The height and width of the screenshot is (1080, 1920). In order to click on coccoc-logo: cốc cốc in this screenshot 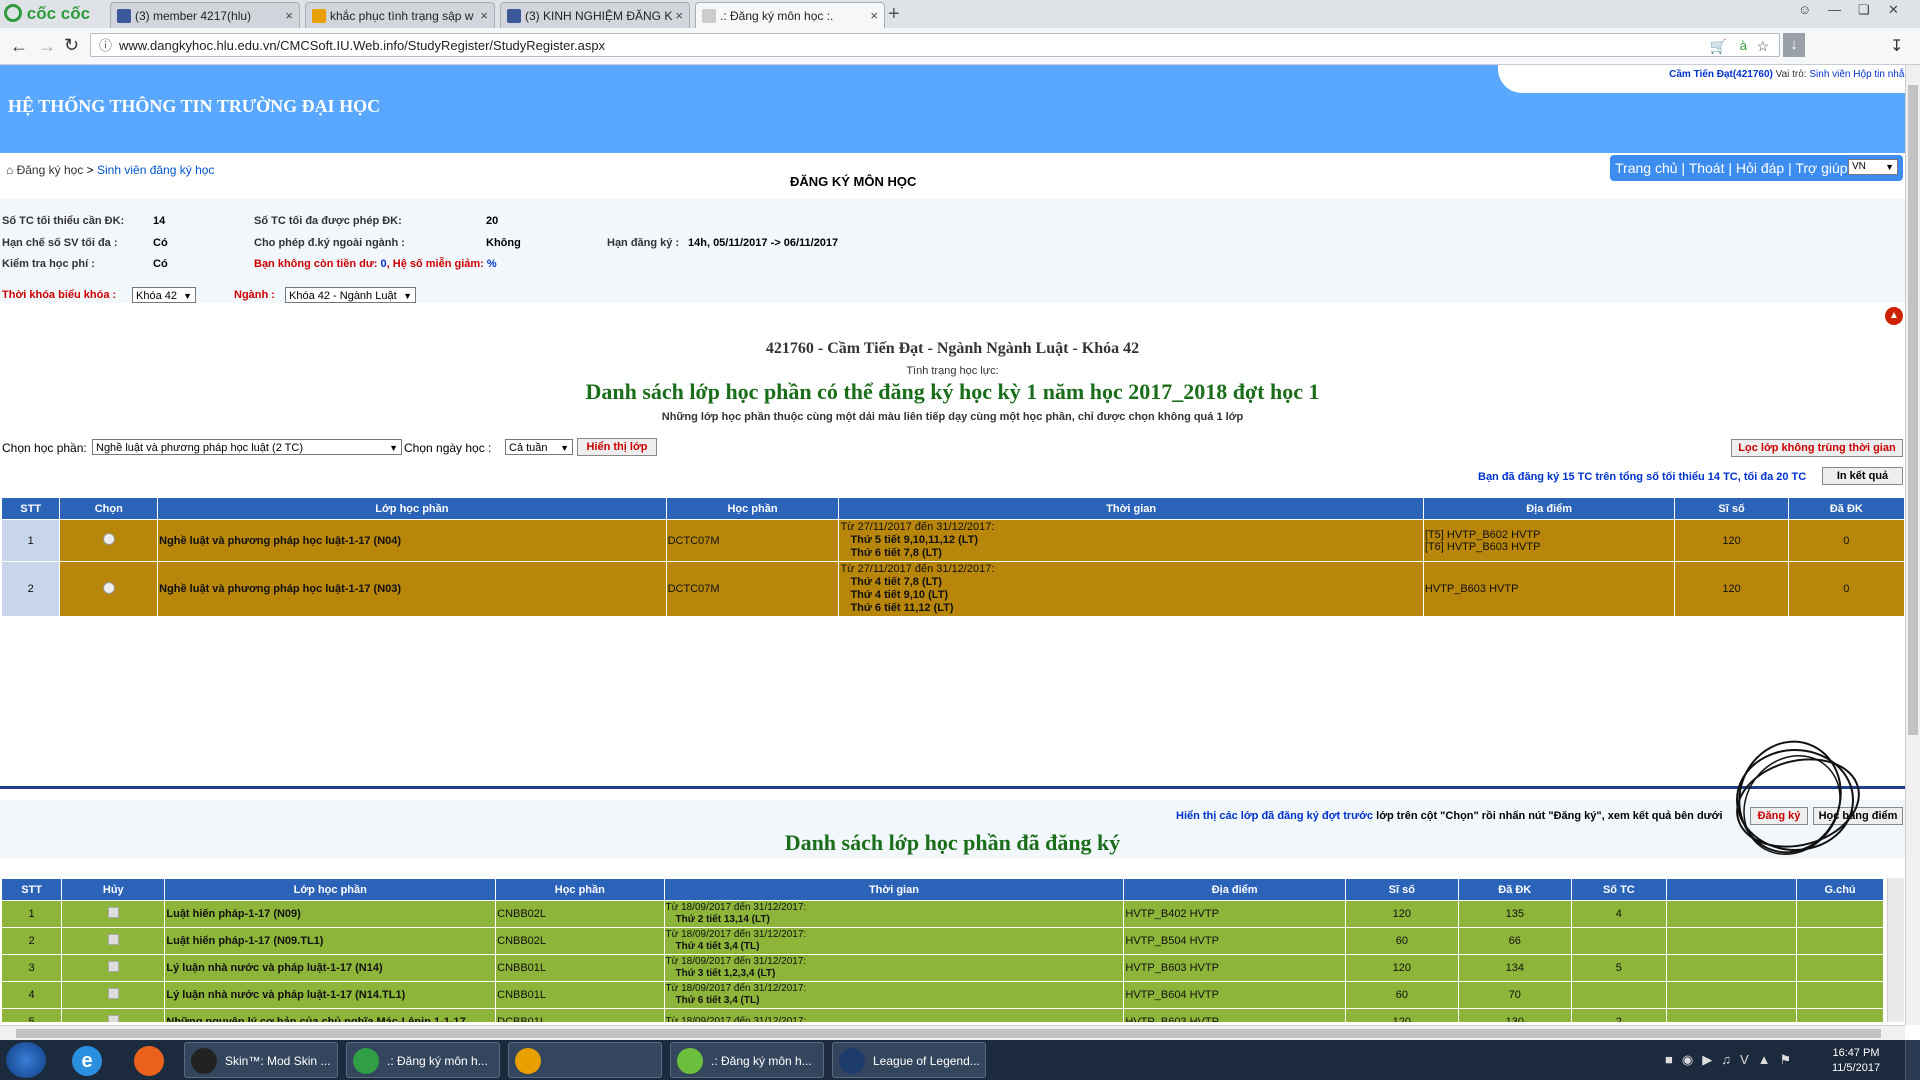, I will do `click(56, 15)`.